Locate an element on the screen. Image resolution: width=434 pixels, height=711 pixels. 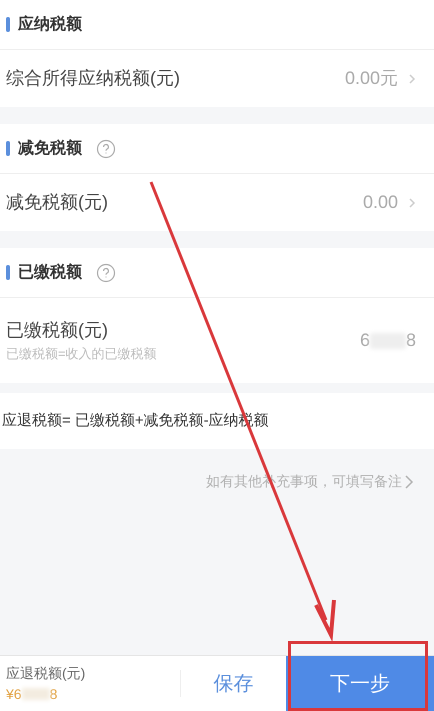
redaction-blur is located at coordinates (36, 694).